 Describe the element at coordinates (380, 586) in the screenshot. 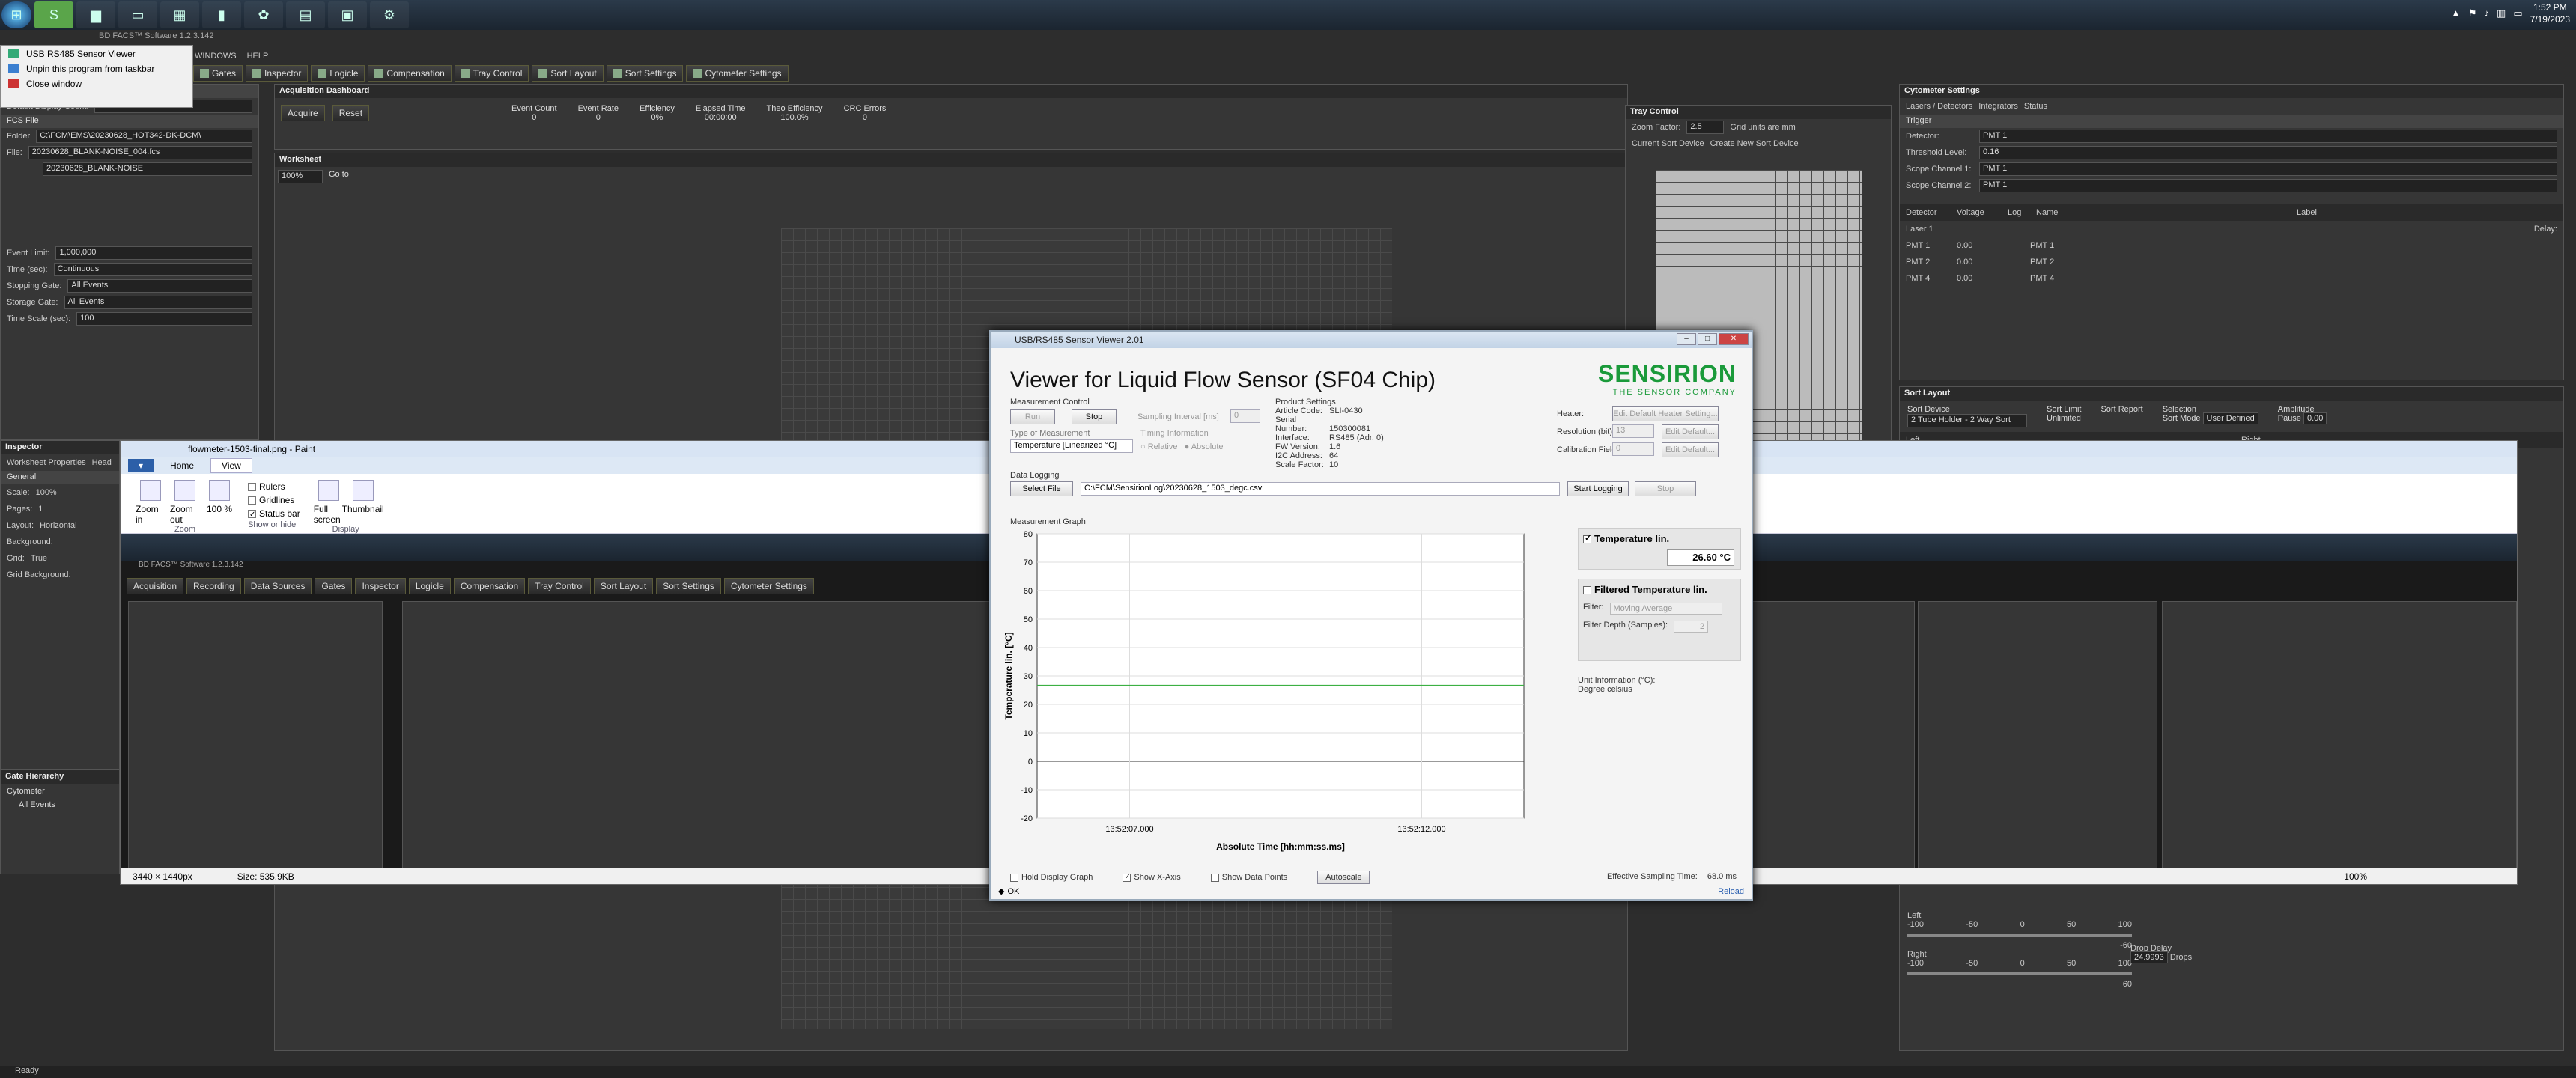

I see `nested-tb-inspector: Inspector` at that location.